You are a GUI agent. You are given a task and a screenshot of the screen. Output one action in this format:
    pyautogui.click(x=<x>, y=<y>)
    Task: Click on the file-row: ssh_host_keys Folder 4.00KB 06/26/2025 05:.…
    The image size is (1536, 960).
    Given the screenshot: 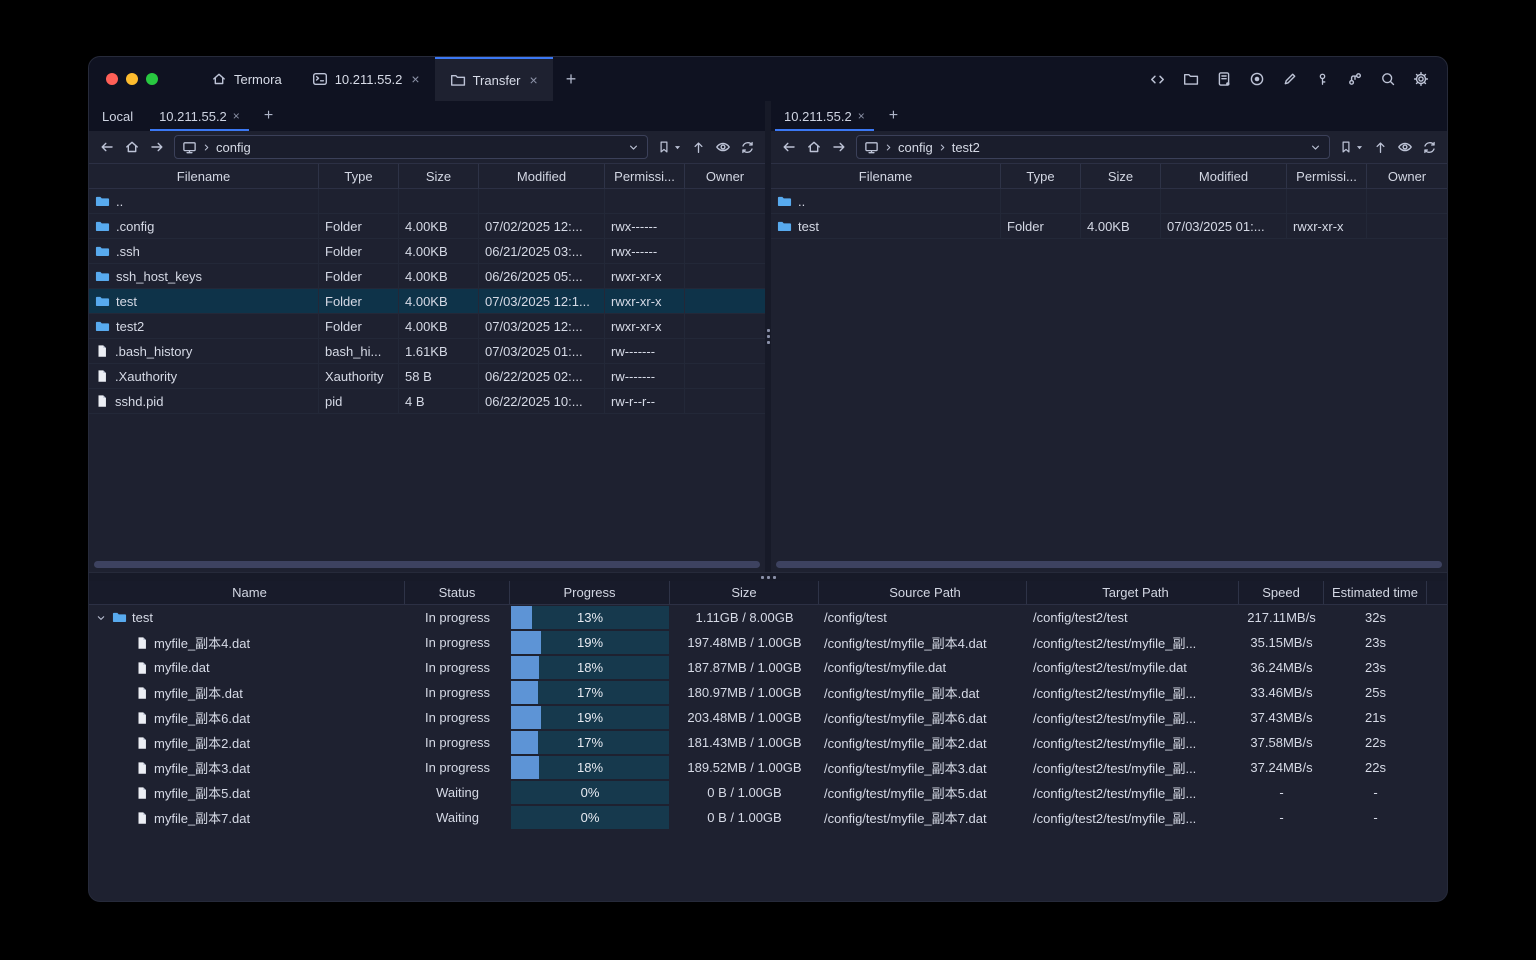 What is the action you would take?
    pyautogui.click(x=427, y=276)
    